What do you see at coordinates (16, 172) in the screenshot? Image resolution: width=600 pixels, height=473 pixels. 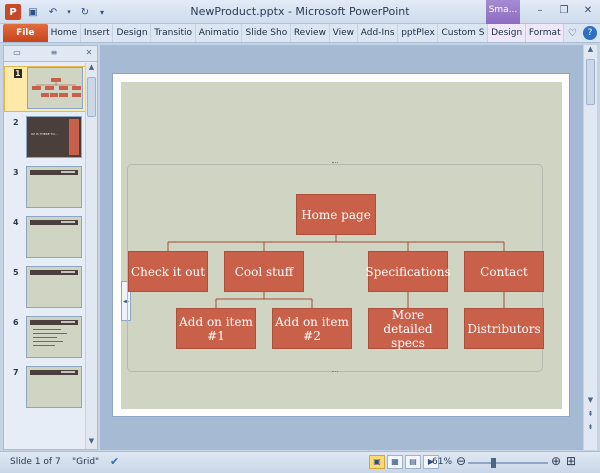 I see `slide-number: 3` at bounding box center [16, 172].